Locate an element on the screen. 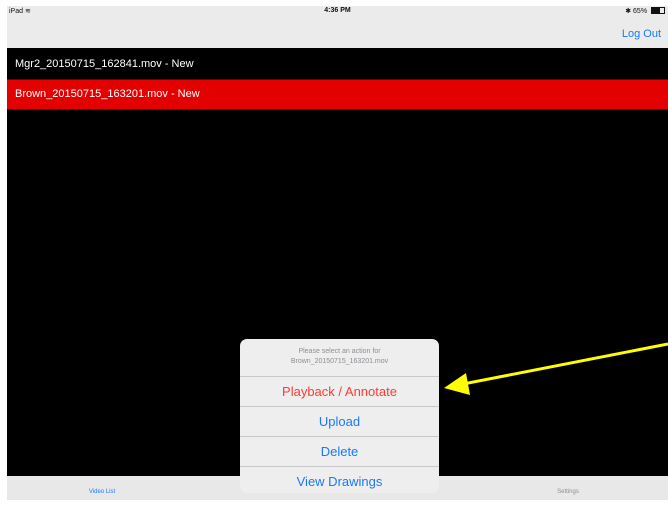  playback-annotate-button: Playback / Annotate is located at coordinates (339, 392).